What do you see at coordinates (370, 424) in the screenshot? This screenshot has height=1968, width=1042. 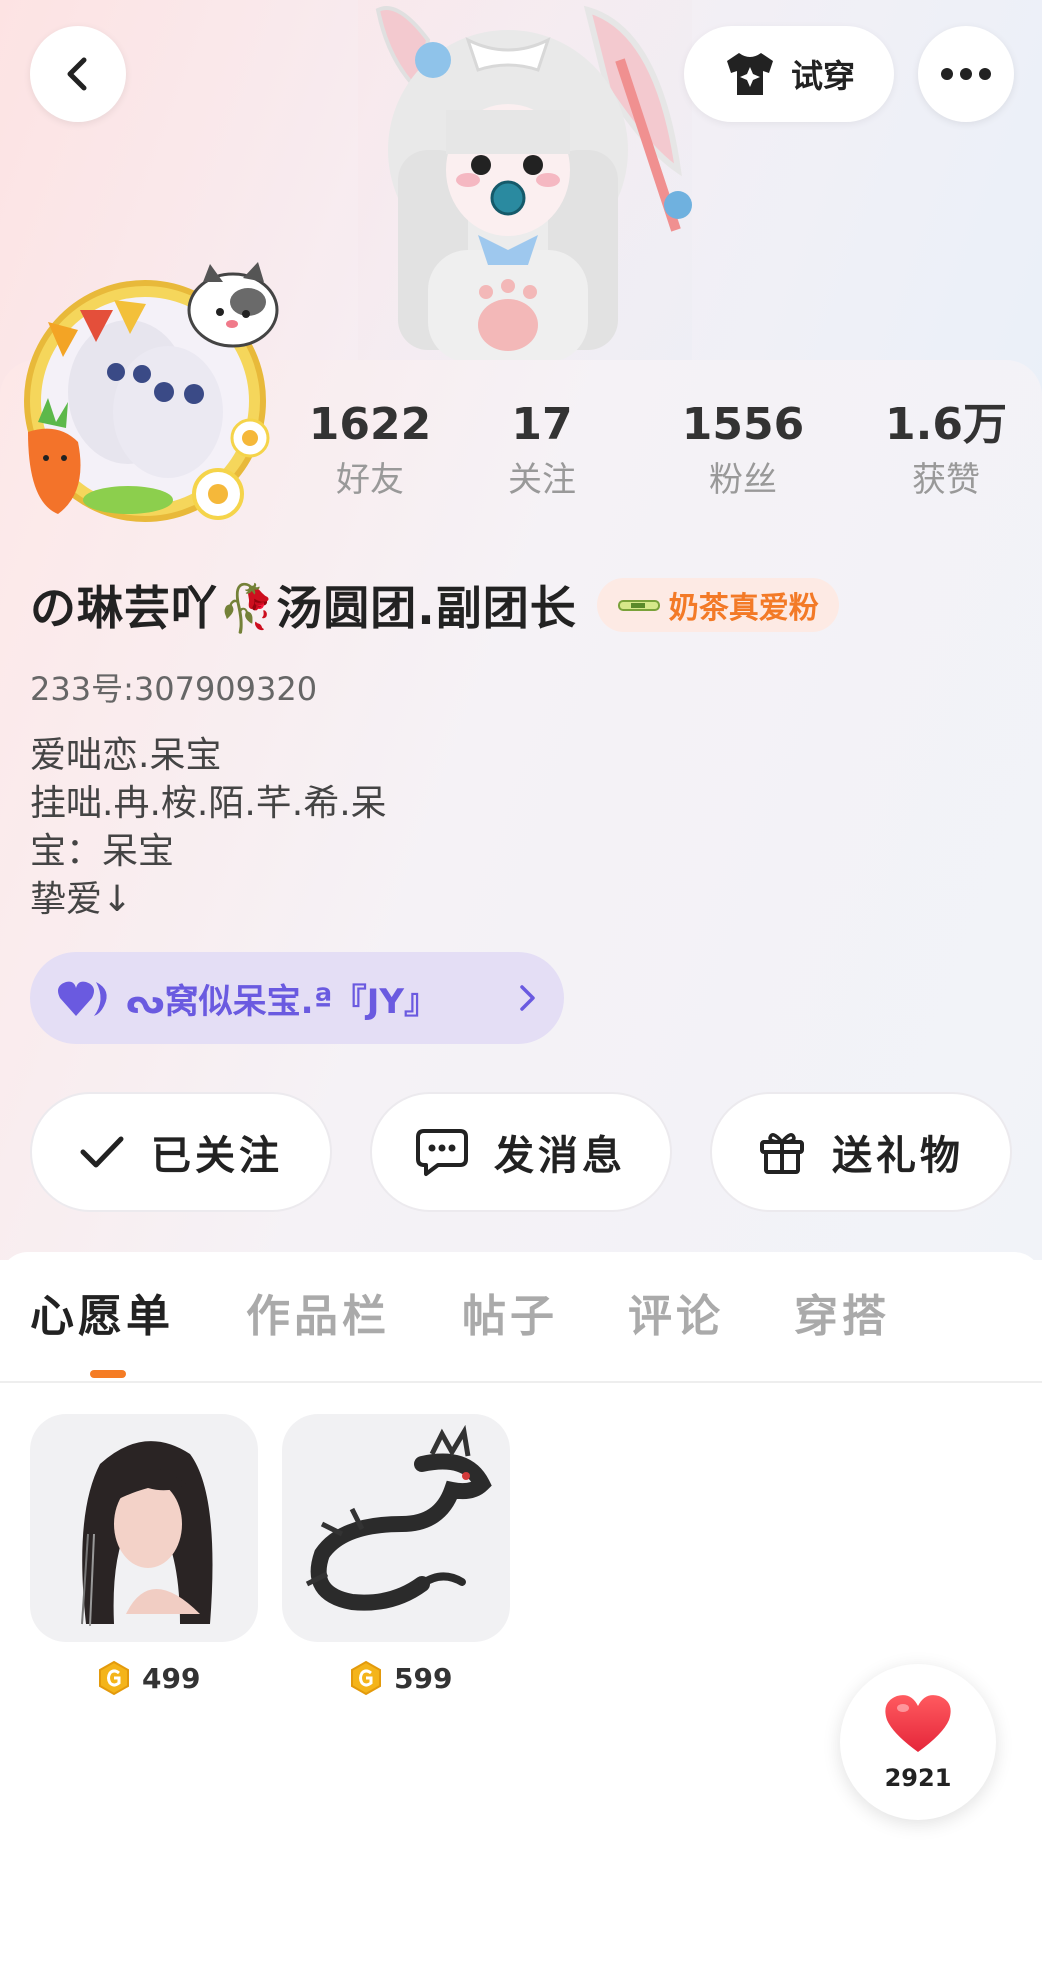 I see `stat-value: 1622` at bounding box center [370, 424].